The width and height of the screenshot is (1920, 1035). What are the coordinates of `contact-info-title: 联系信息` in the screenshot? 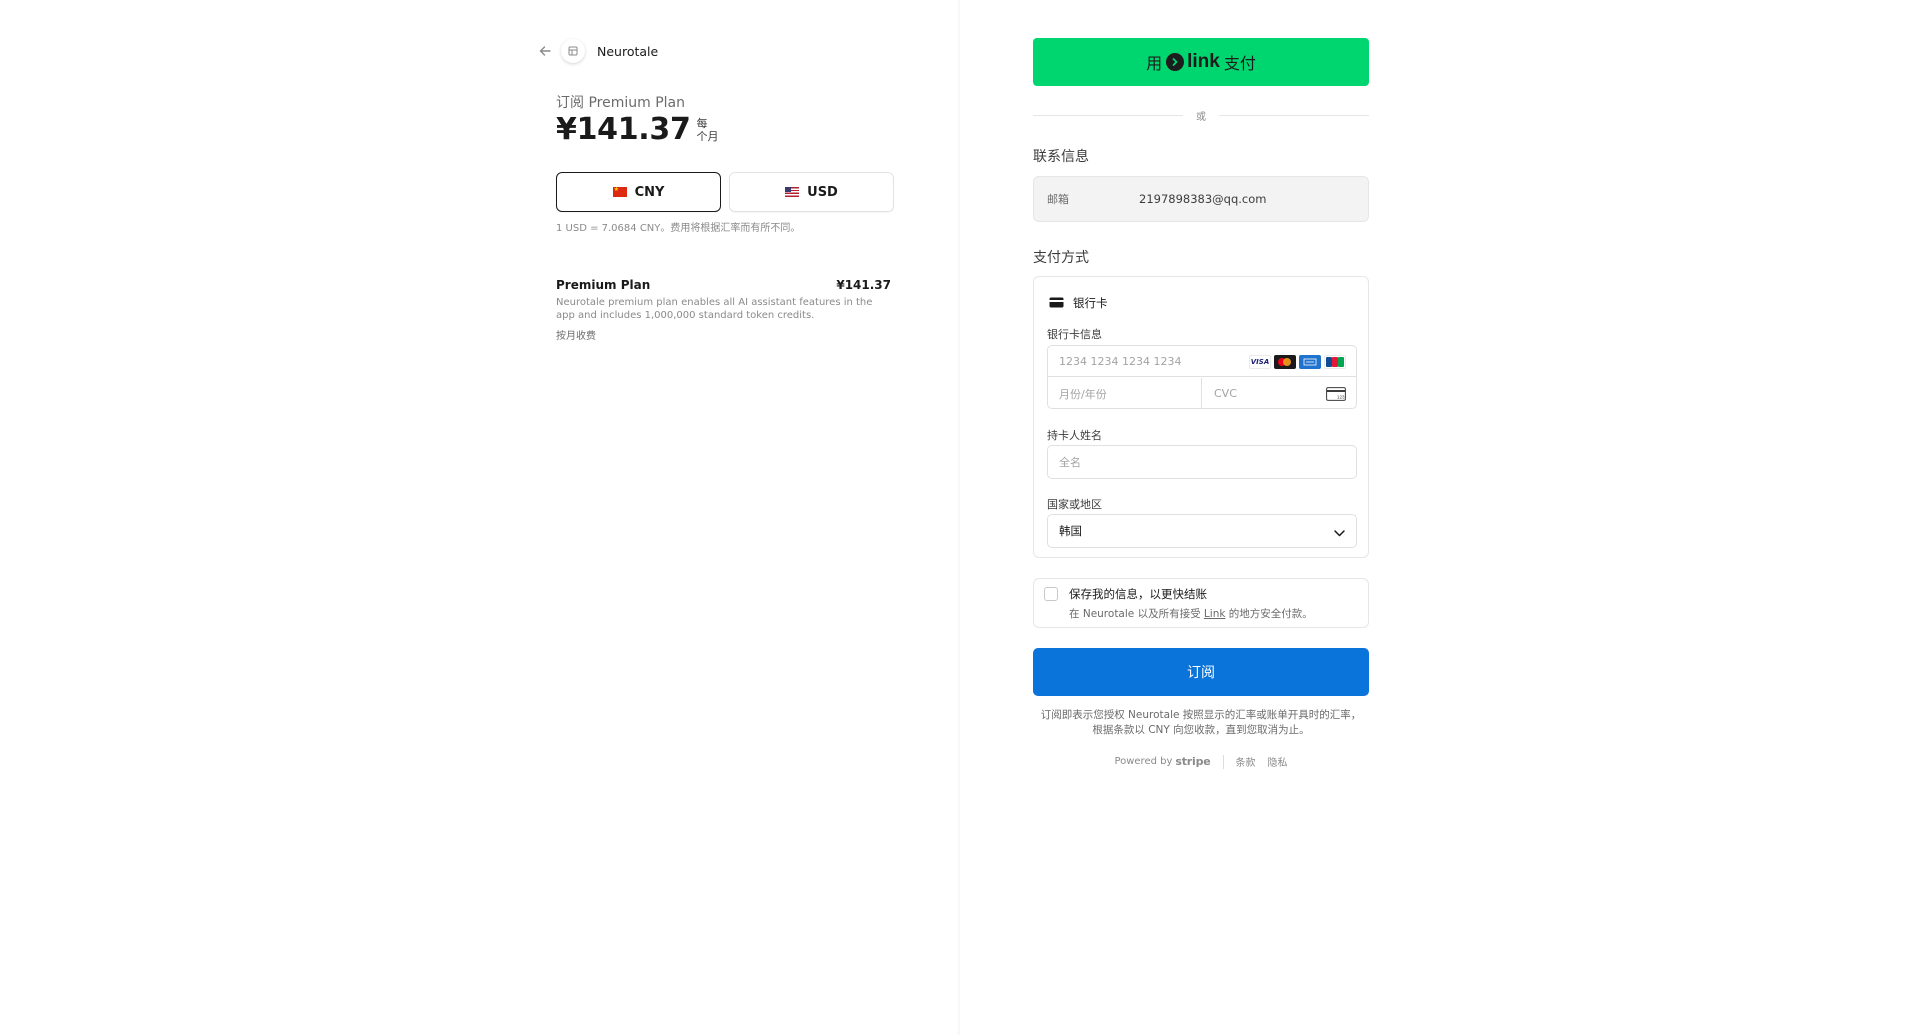 It's located at (1061, 157).